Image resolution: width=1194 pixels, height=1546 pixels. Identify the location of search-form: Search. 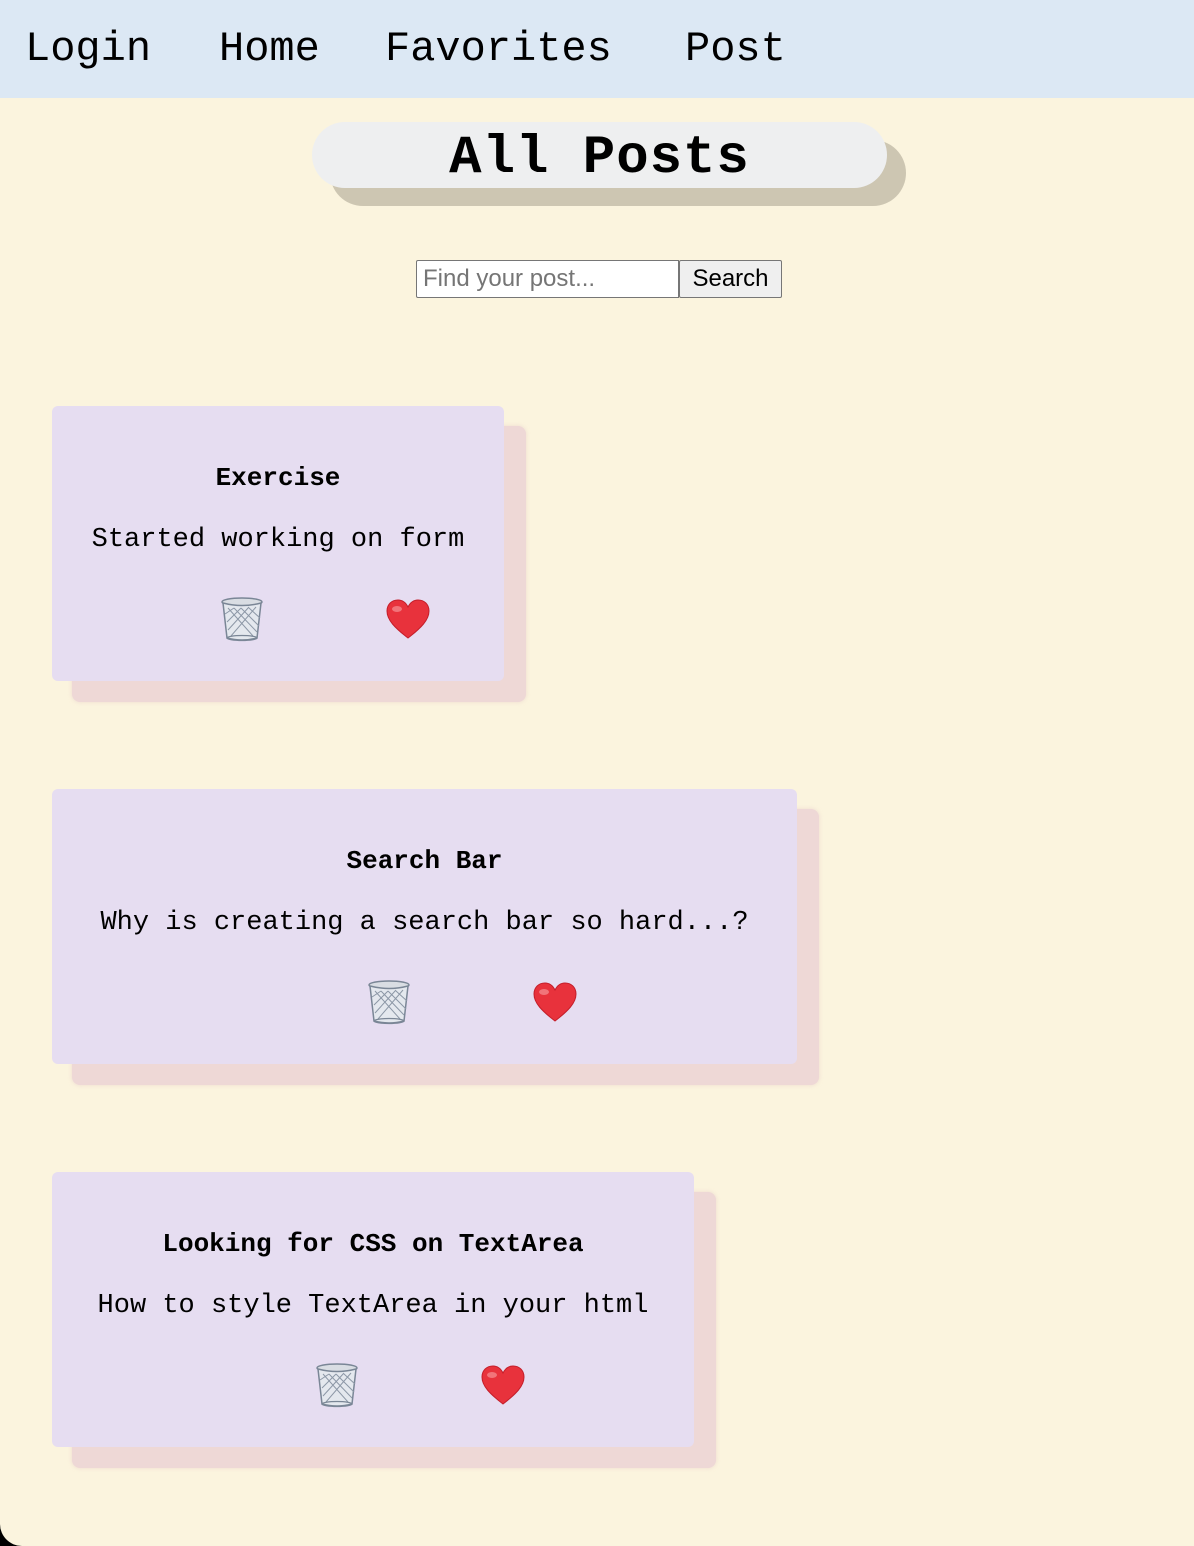
(599, 279).